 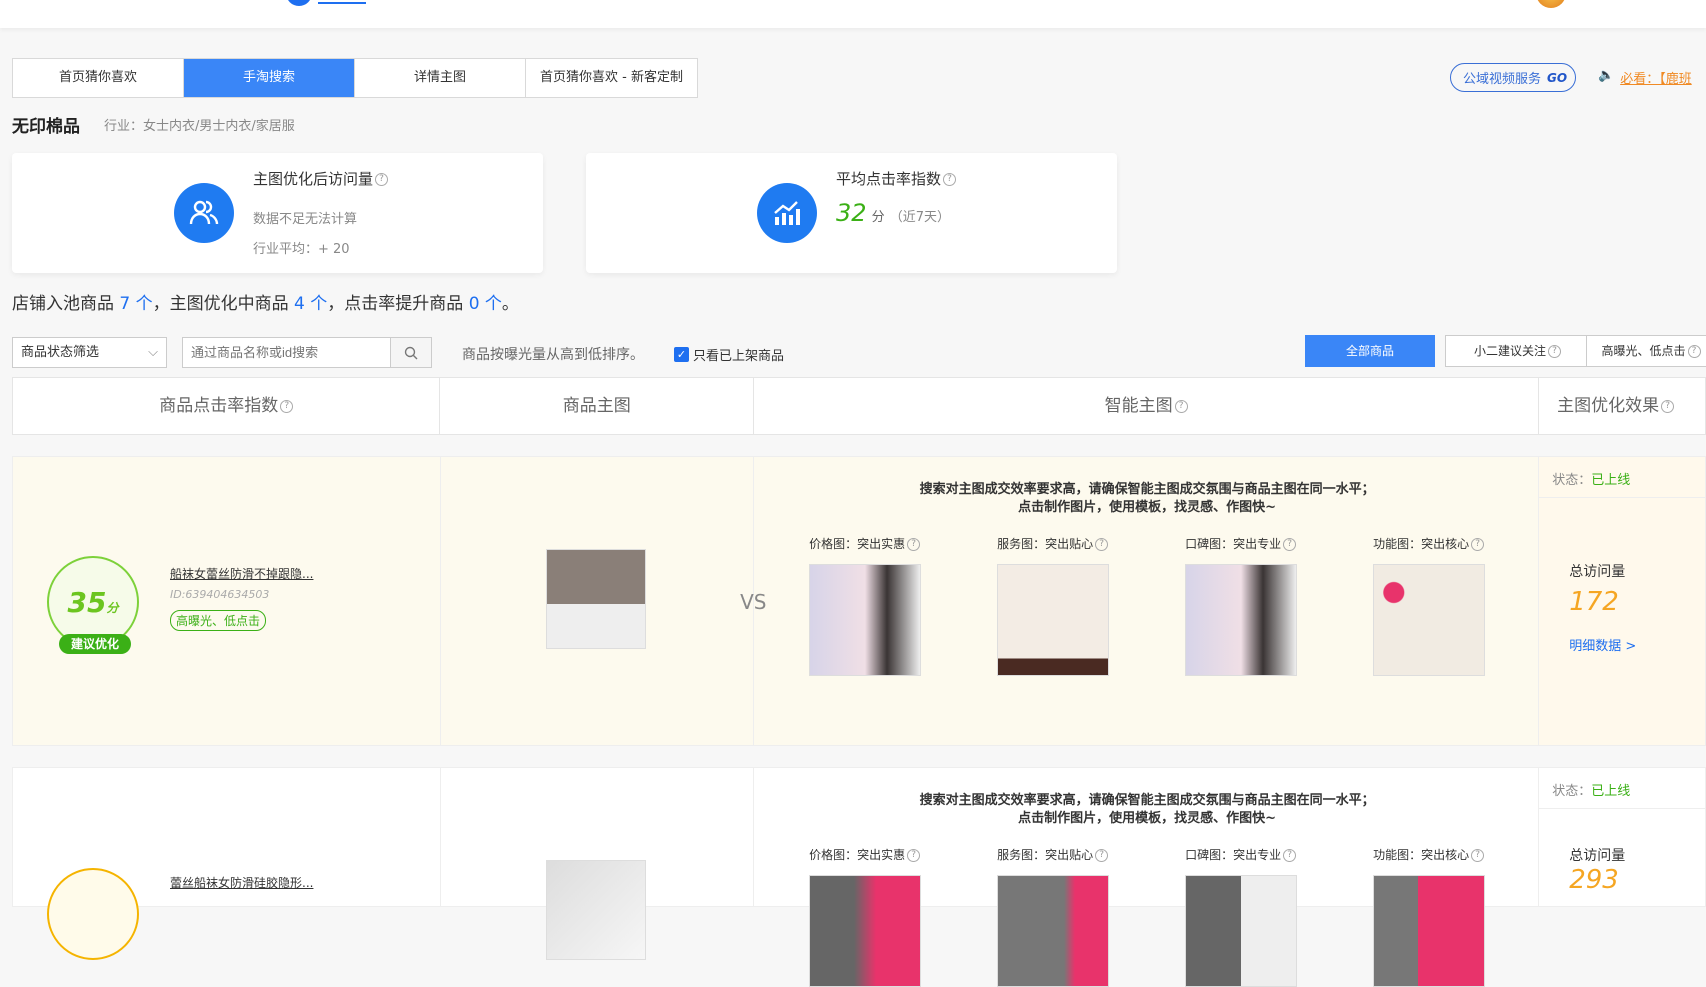 I want to click on column-header-effect: 主图优化效果?, so click(x=1622, y=406).